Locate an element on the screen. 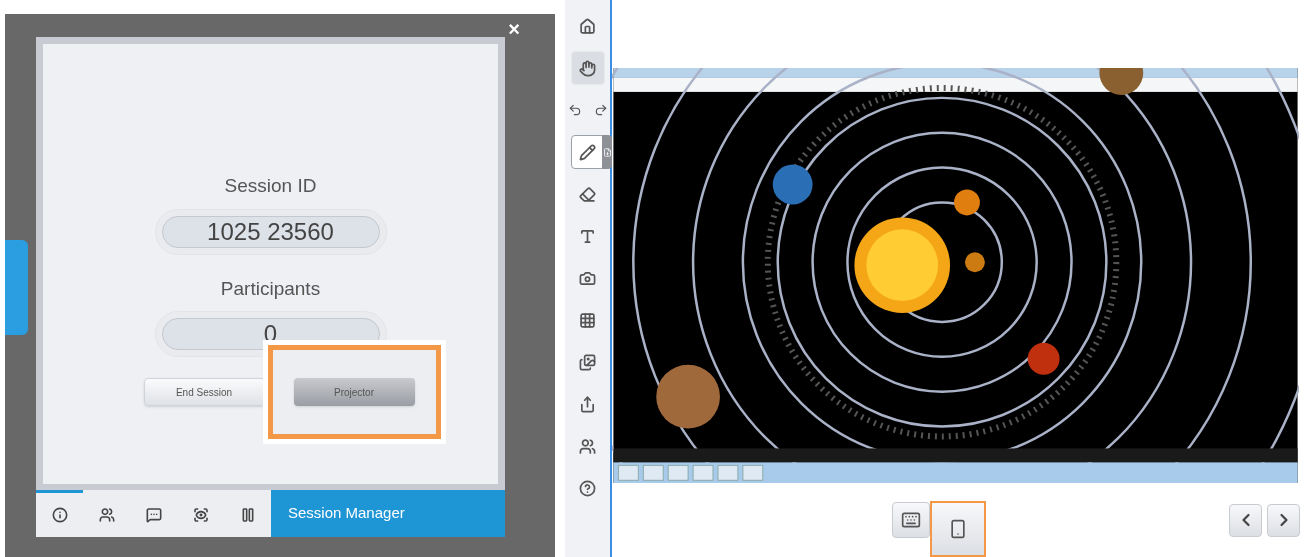 Image resolution: width=1304 pixels, height=557 pixels. next-page-button is located at coordinates (1283, 520).